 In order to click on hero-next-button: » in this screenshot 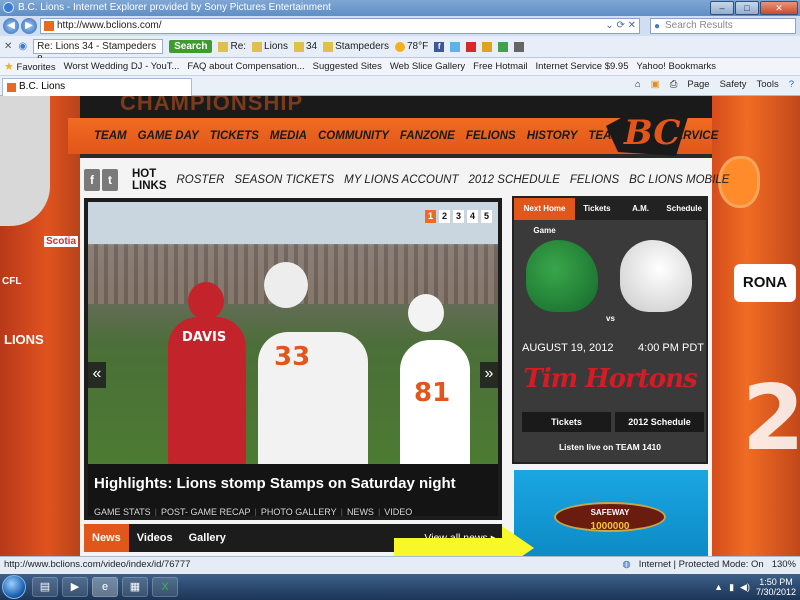, I will do `click(489, 375)`.